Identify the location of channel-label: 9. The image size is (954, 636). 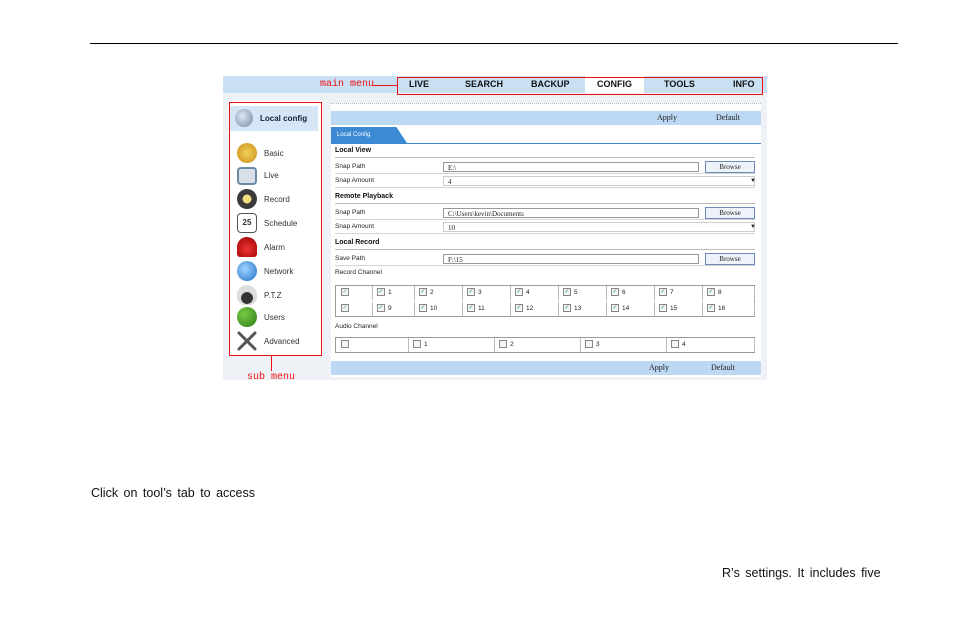
(390, 308).